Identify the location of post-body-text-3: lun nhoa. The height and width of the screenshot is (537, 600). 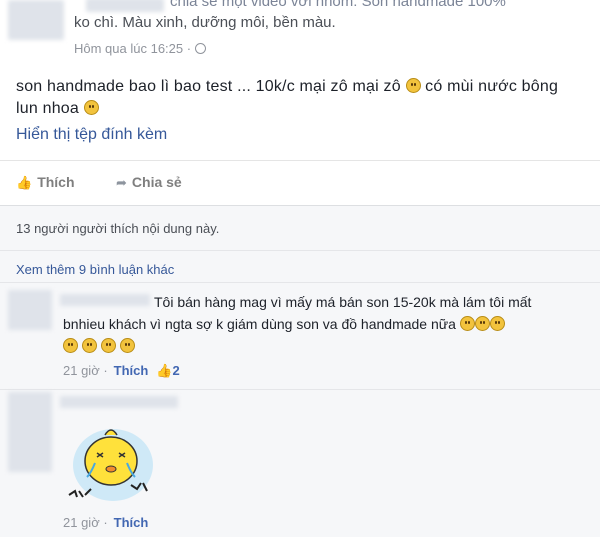
(47, 108).